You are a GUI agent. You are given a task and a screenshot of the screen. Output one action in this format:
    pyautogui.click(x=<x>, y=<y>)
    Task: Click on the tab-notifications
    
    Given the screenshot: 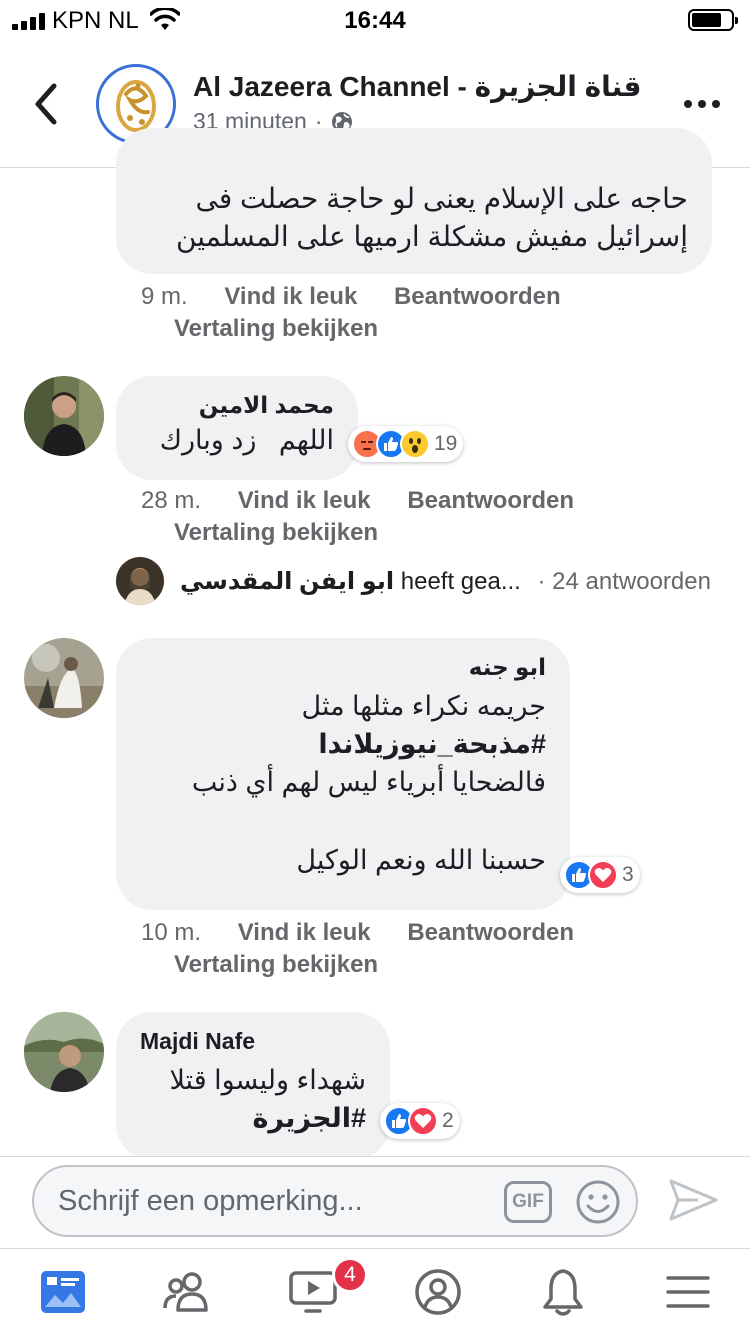 What is the action you would take?
    pyautogui.click(x=562, y=1291)
    